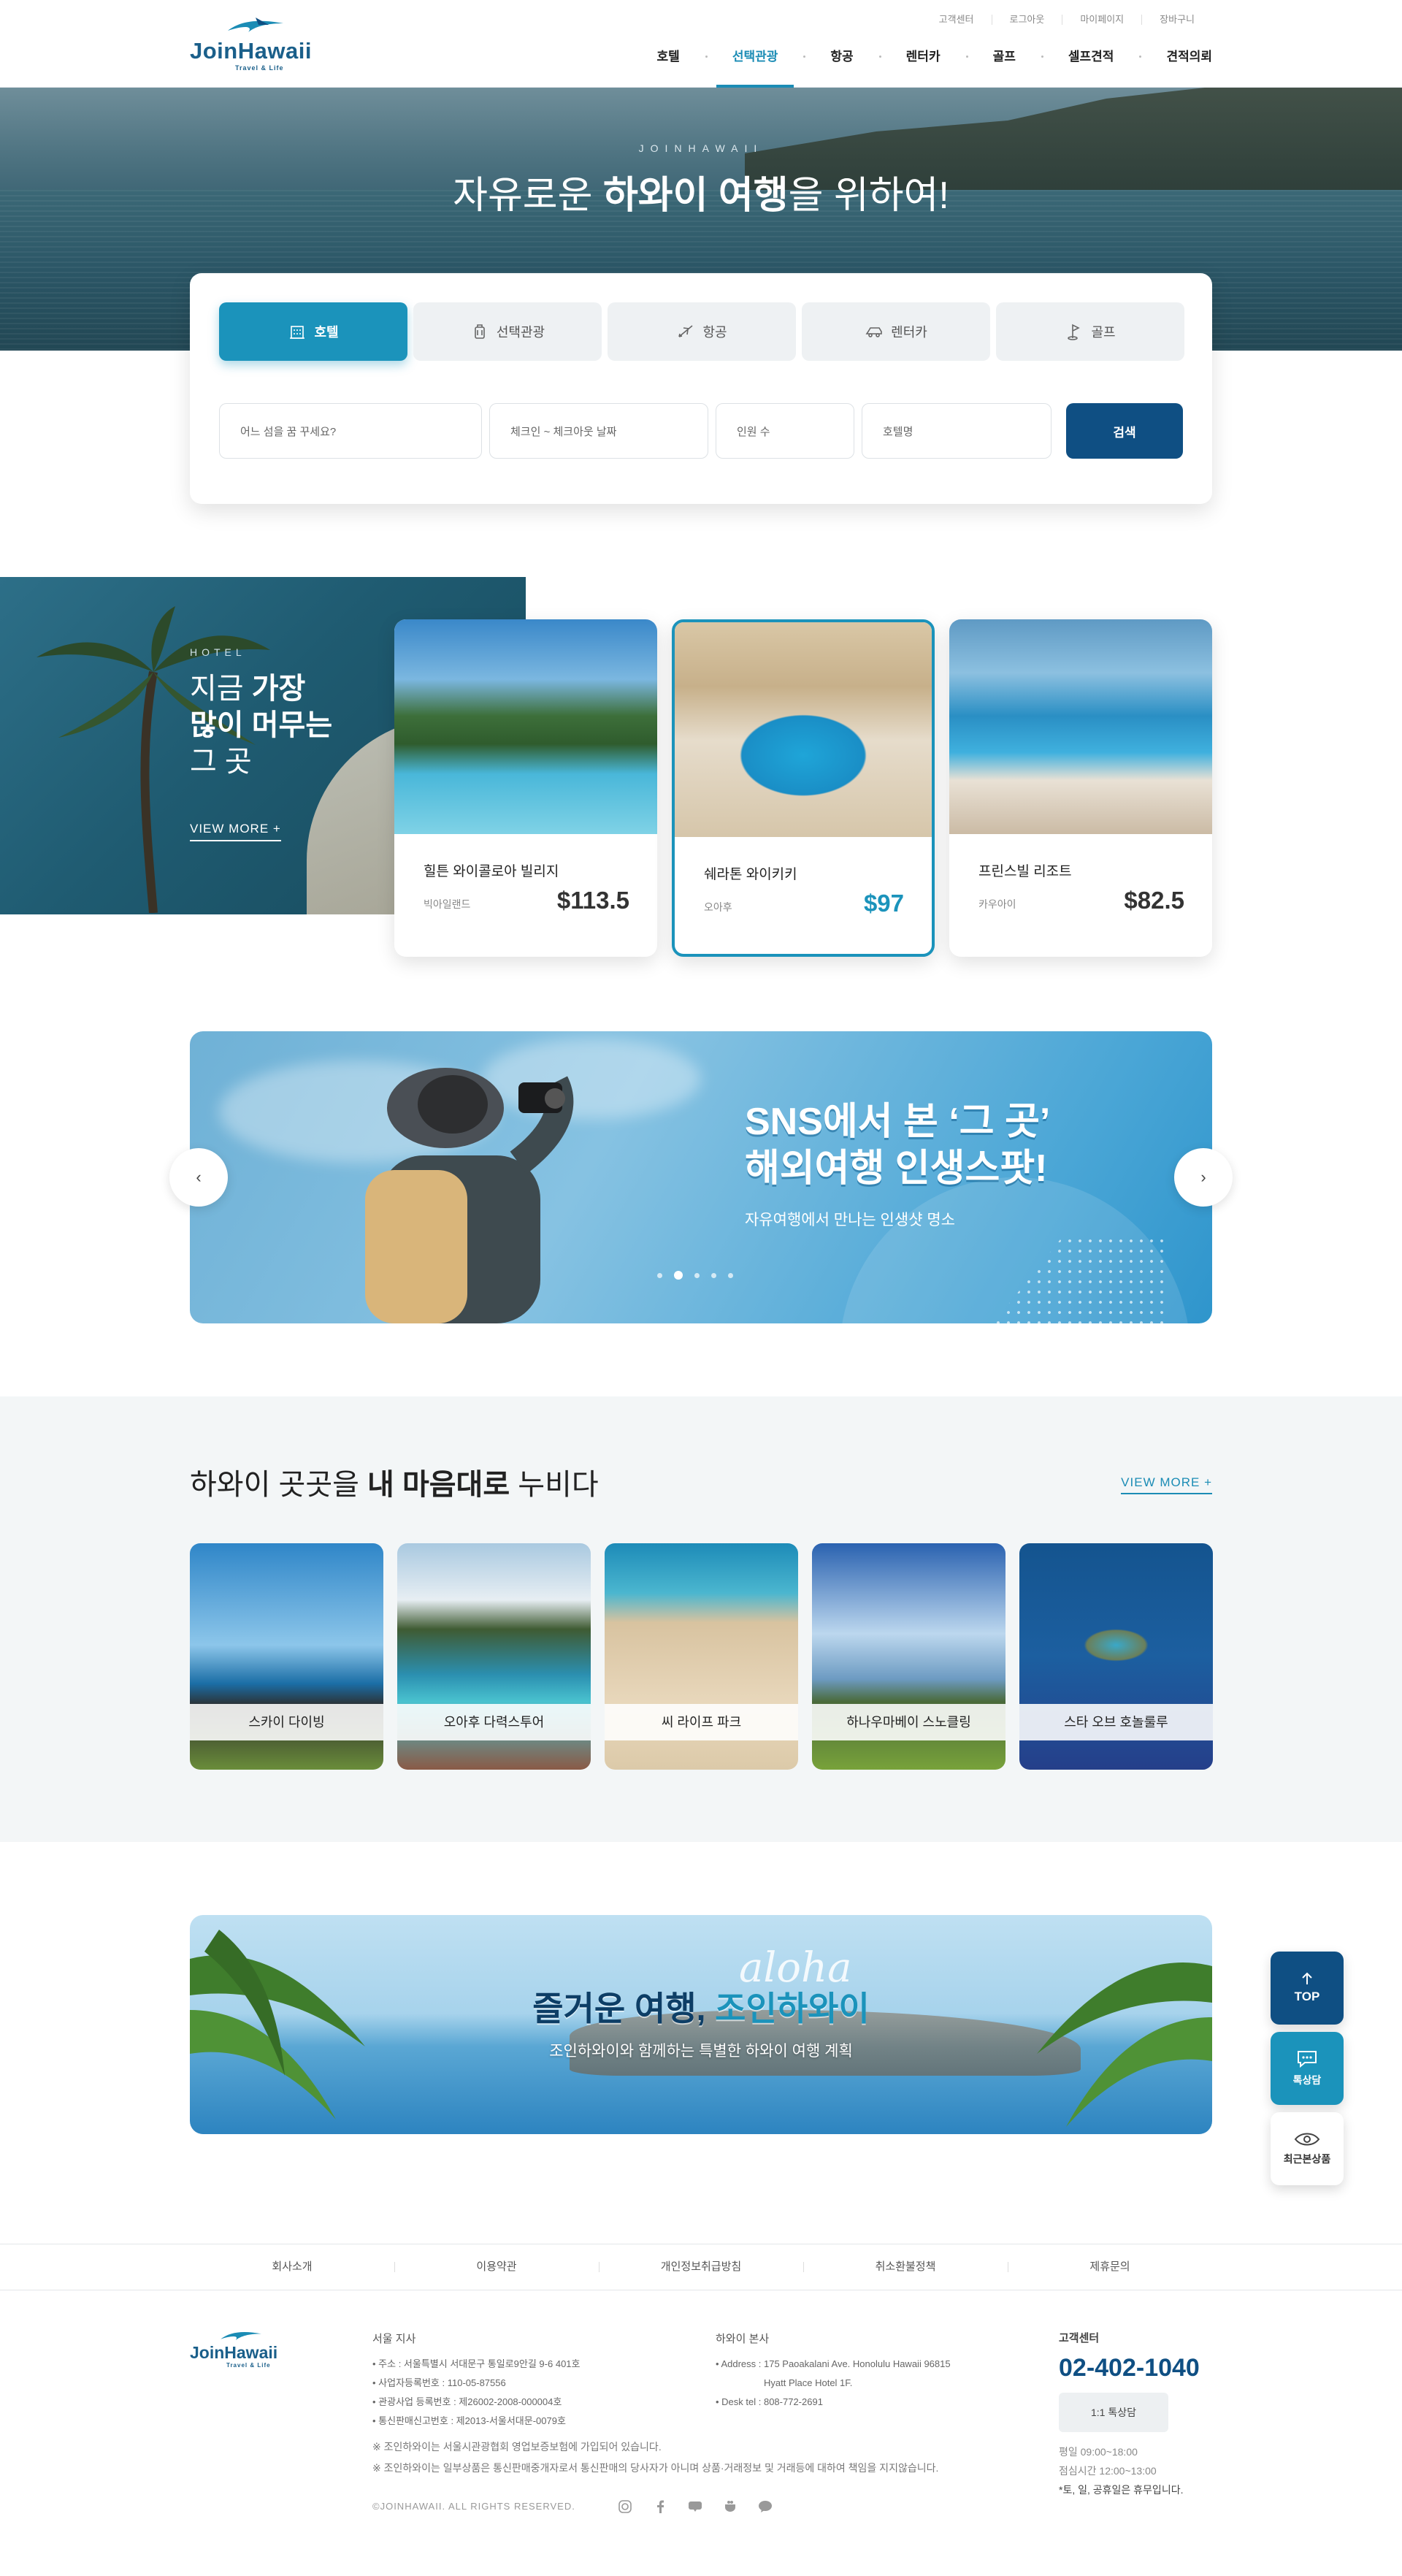 Image resolution: width=1402 pixels, height=2576 pixels. What do you see at coordinates (251, 51) in the screenshot?
I see `logo-wordmark: JoinHawaii` at bounding box center [251, 51].